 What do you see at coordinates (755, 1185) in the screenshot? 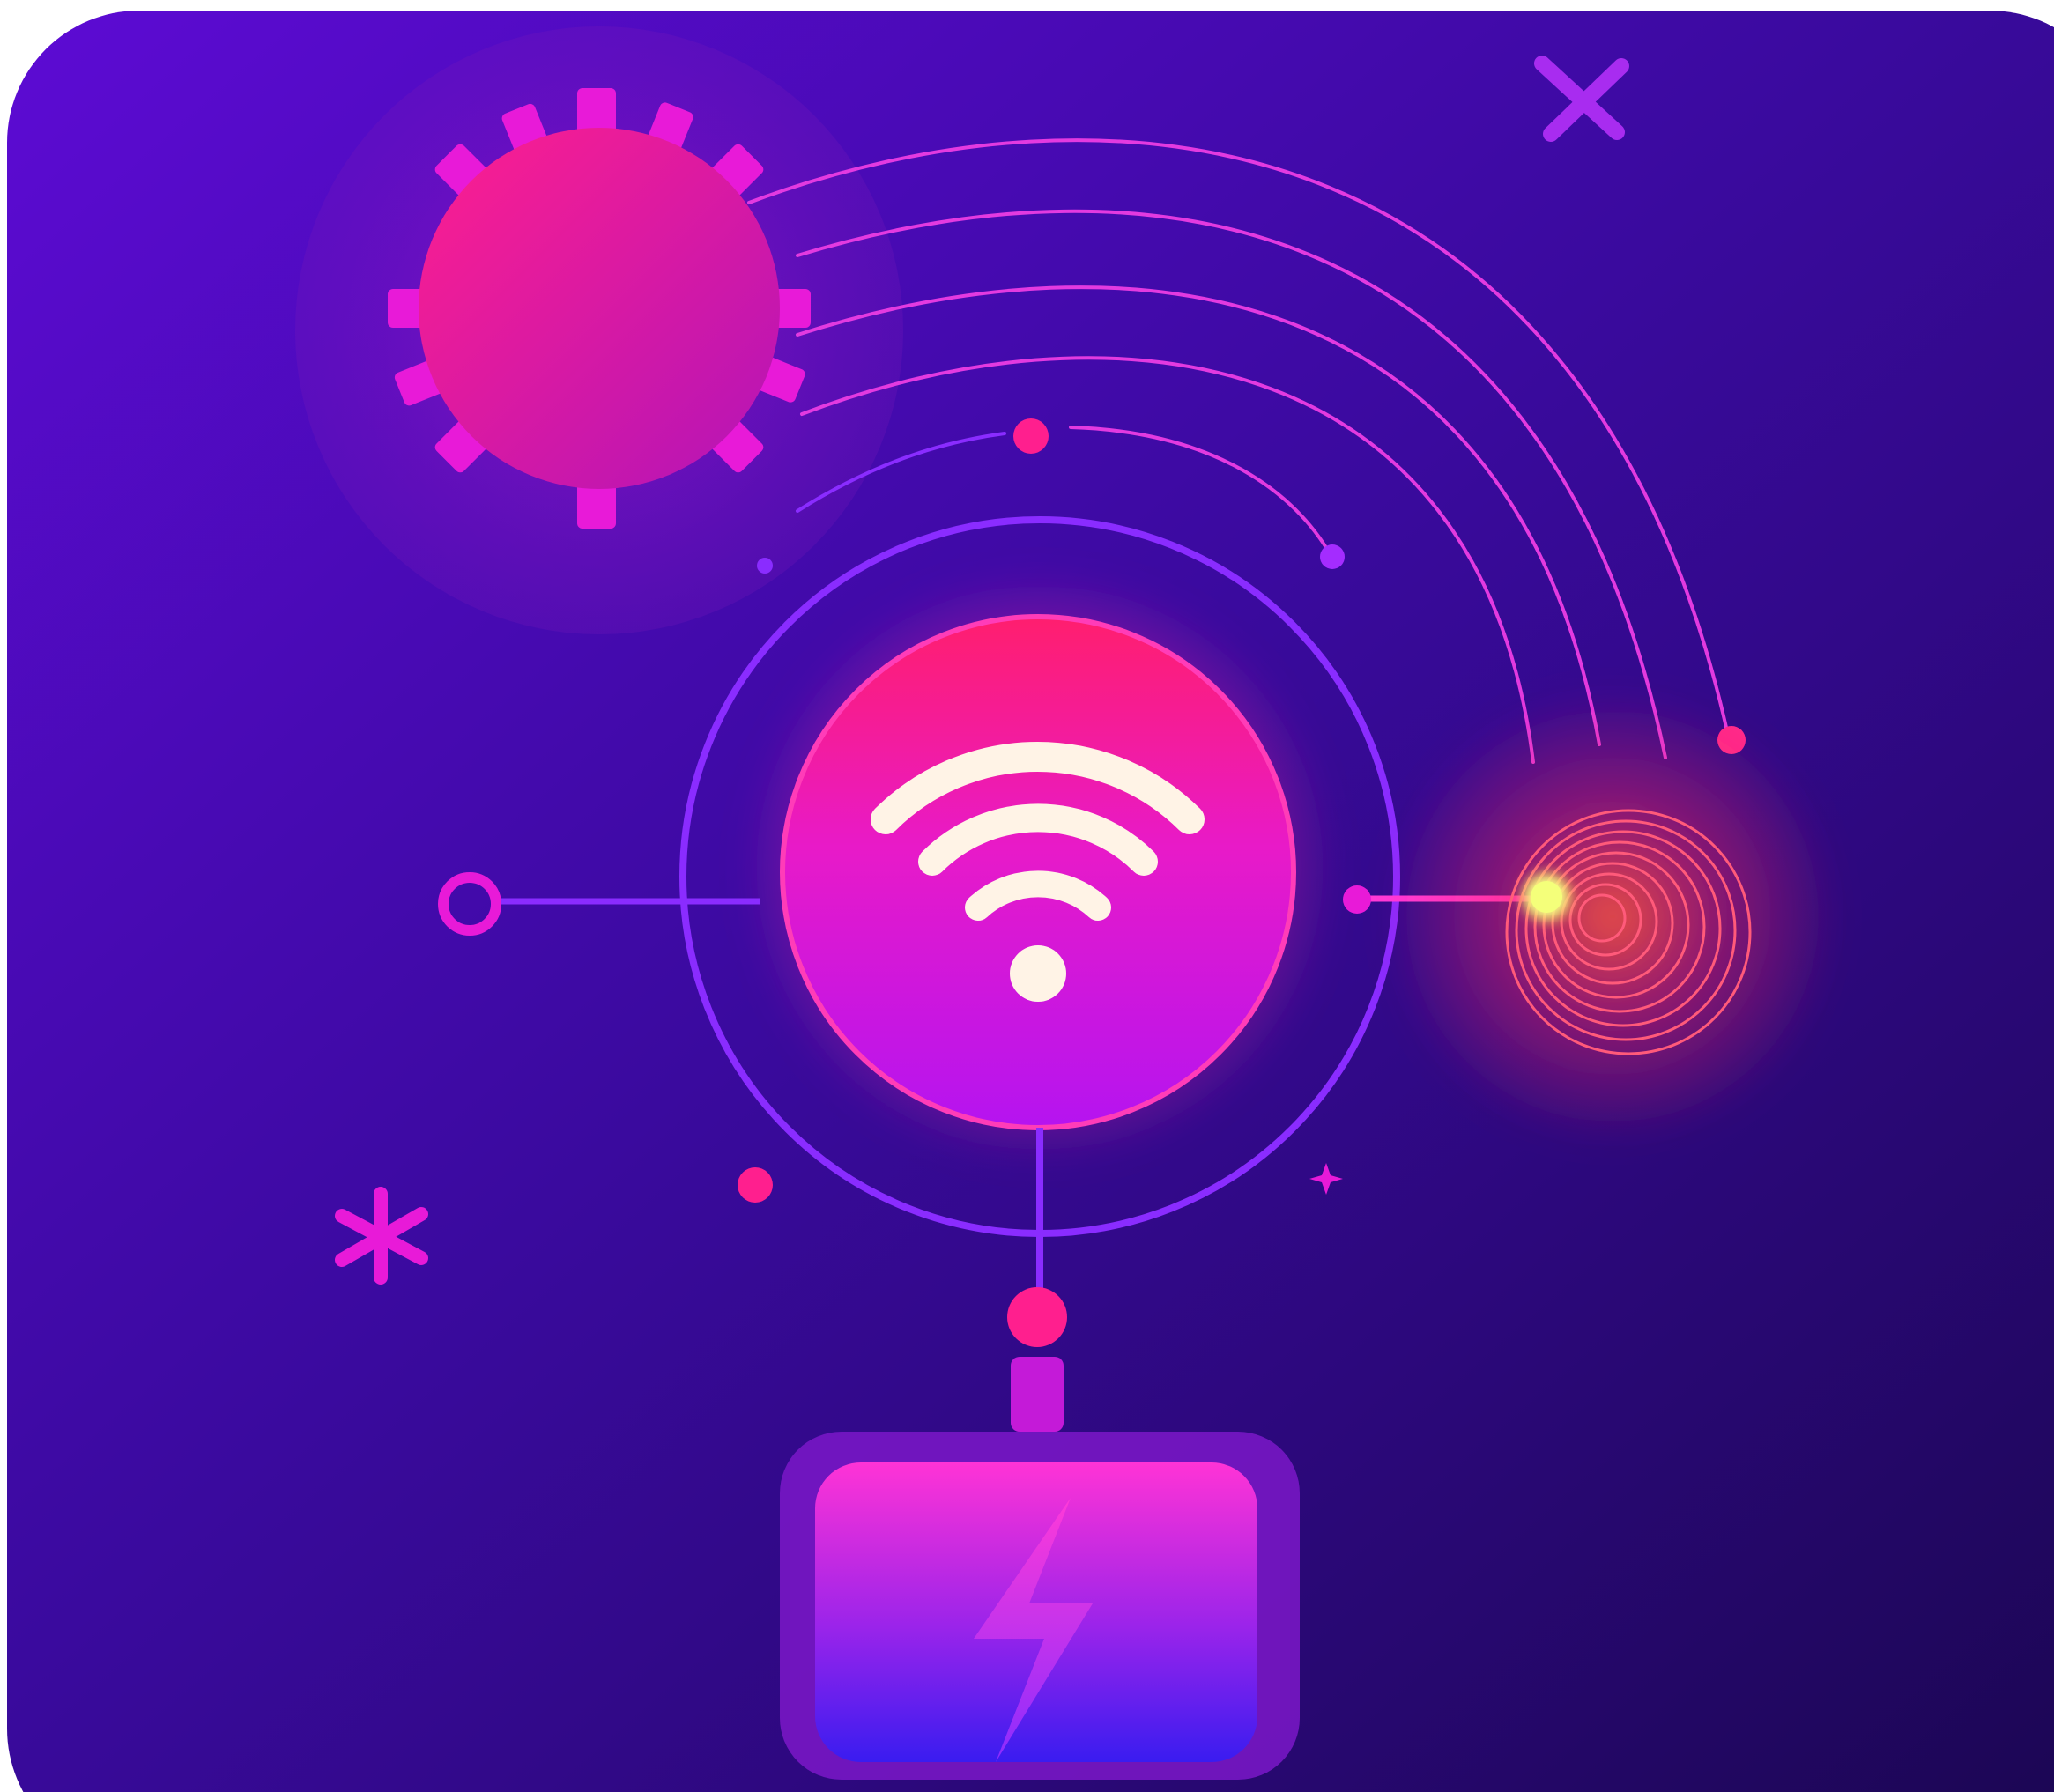
I see `decor-dot` at bounding box center [755, 1185].